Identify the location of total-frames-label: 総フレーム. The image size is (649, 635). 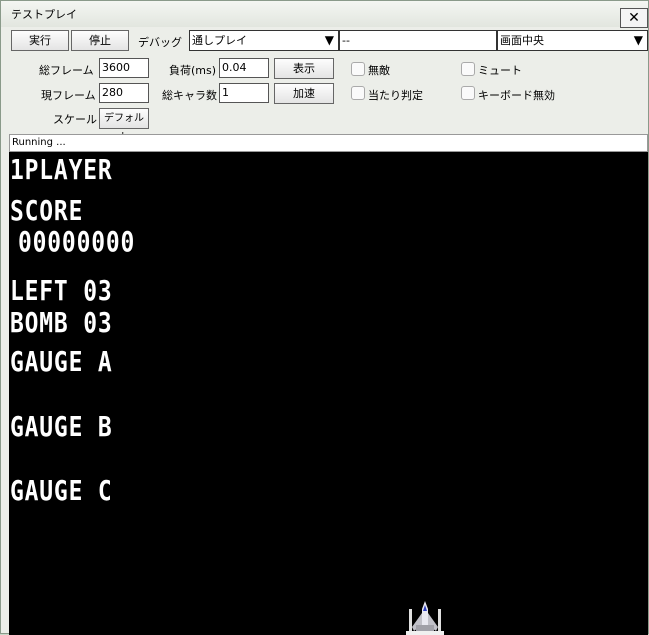
(66, 70).